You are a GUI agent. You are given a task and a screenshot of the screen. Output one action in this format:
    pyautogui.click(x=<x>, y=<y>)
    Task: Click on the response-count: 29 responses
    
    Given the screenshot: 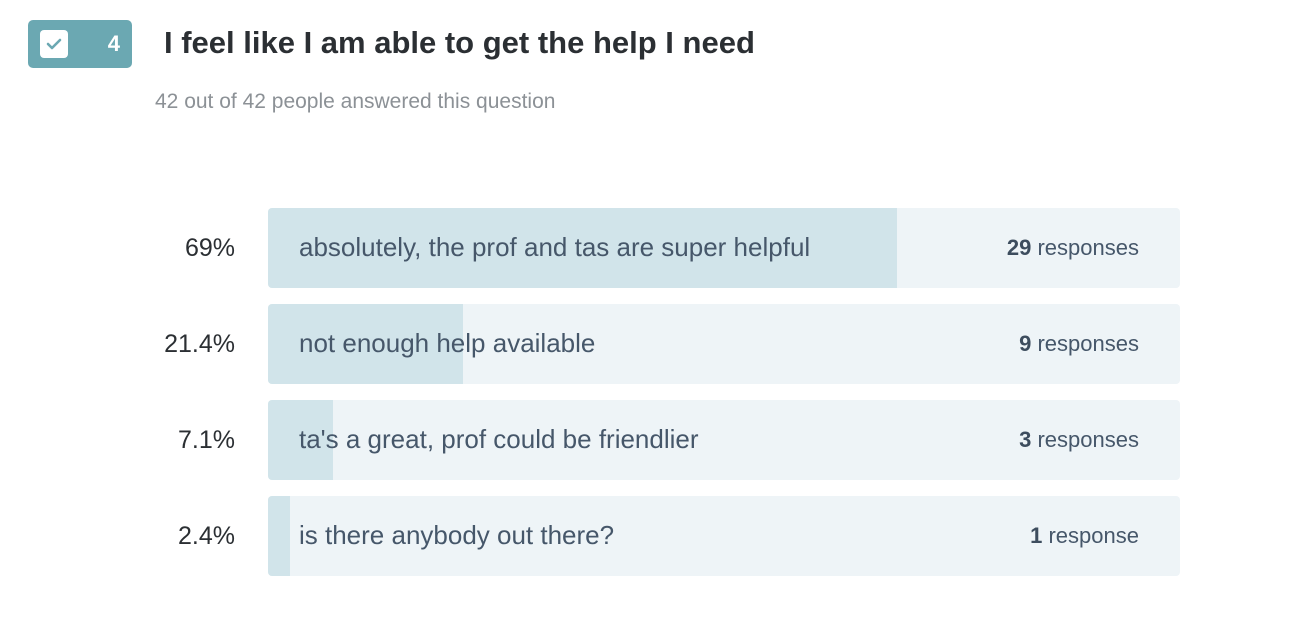 What is the action you would take?
    pyautogui.click(x=1073, y=248)
    